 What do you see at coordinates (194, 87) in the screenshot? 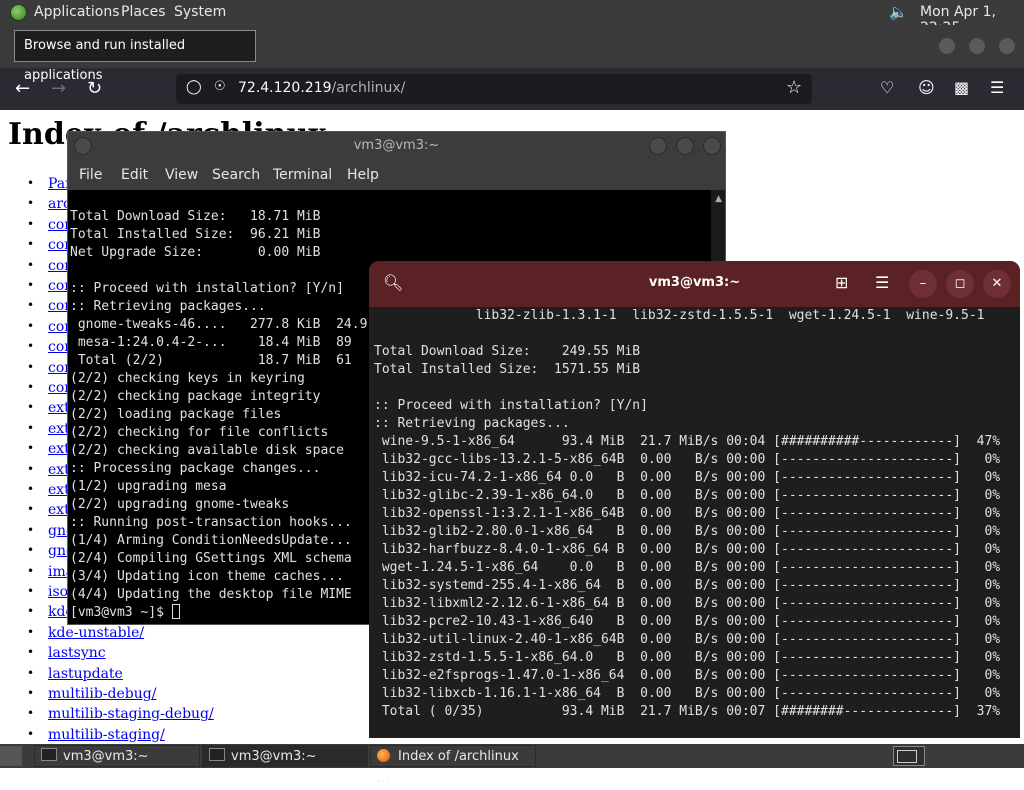
I see `shield-icon: ◯` at bounding box center [194, 87].